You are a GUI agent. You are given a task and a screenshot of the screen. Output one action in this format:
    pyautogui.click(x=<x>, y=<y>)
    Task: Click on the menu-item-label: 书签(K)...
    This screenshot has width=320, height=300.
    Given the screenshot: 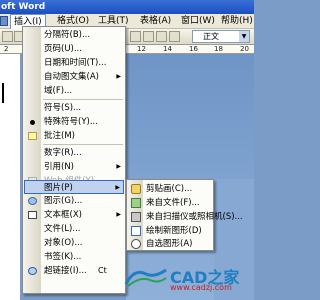 What is the action you would take?
    pyautogui.click(x=63, y=257)
    